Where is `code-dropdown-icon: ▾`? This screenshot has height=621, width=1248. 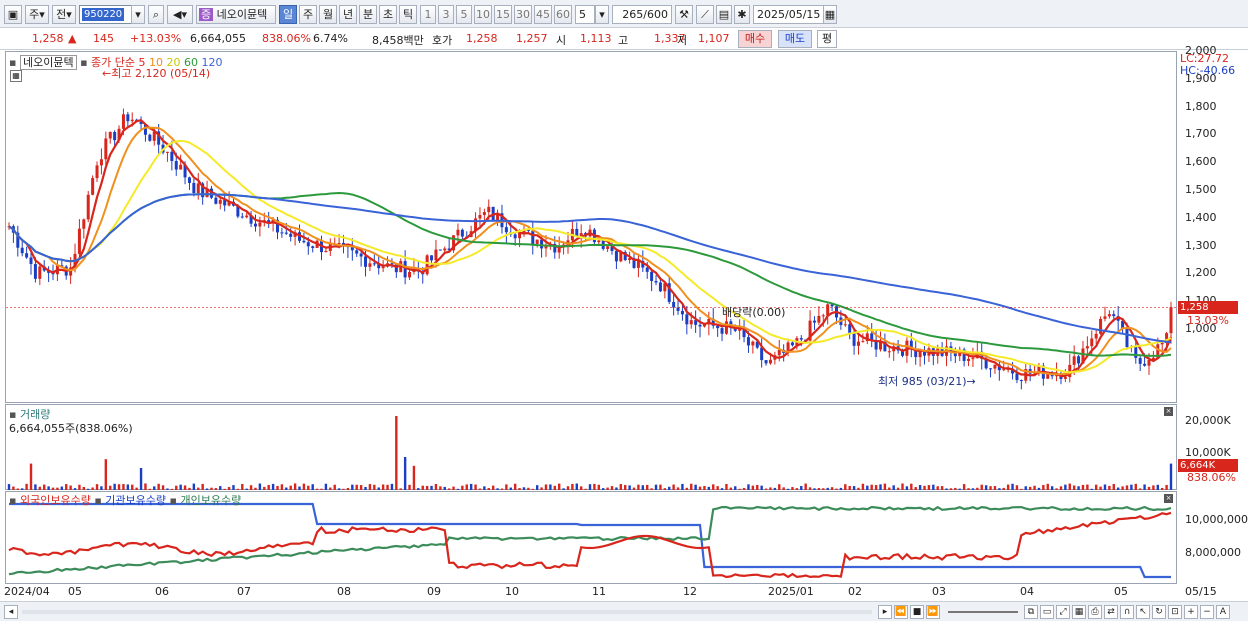 code-dropdown-icon: ▾ is located at coordinates (138, 14).